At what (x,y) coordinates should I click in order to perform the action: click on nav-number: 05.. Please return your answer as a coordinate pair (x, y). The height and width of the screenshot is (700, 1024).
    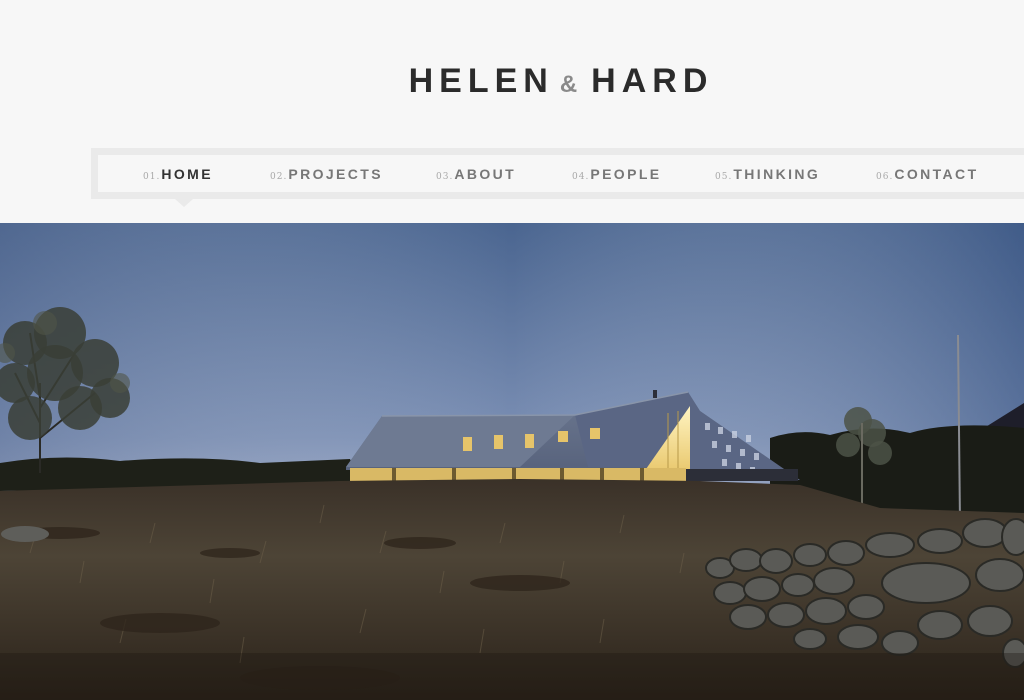
    Looking at the image, I should click on (724, 177).